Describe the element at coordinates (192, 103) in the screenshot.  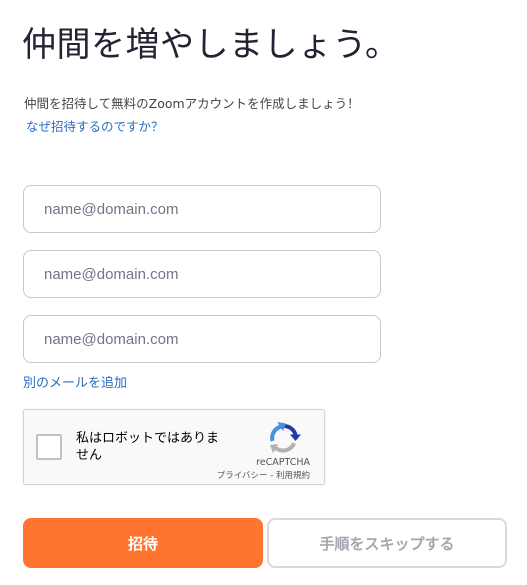
I see `page-subtitle: 仲間を招待して無料のZoomアカウントを作成しましょう！` at that location.